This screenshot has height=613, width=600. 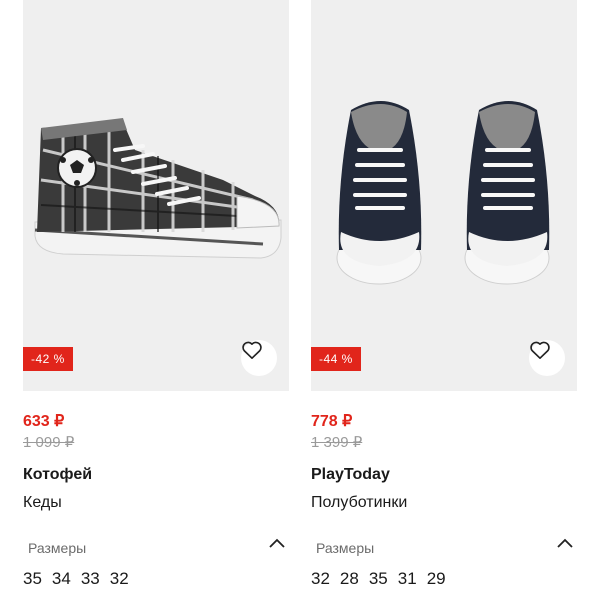 I want to click on current-price: 633 ₽, so click(x=44, y=421).